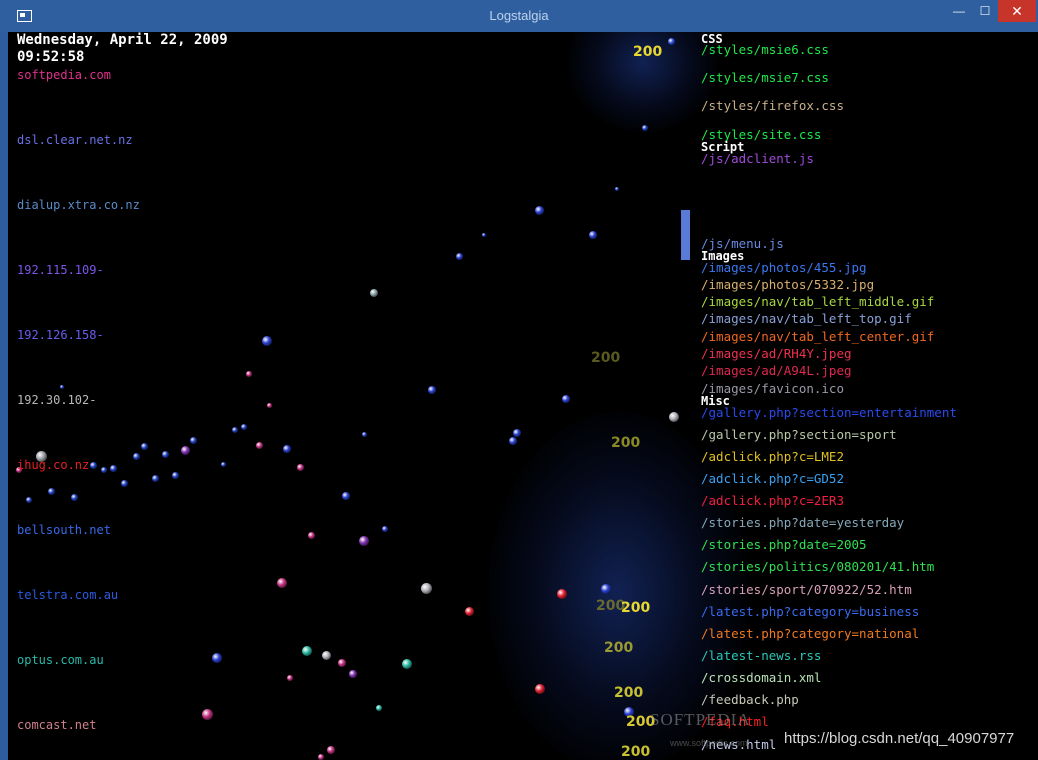 This screenshot has width=1038, height=760. I want to click on date-display: Wednesday, April 22, 2009, so click(122, 40).